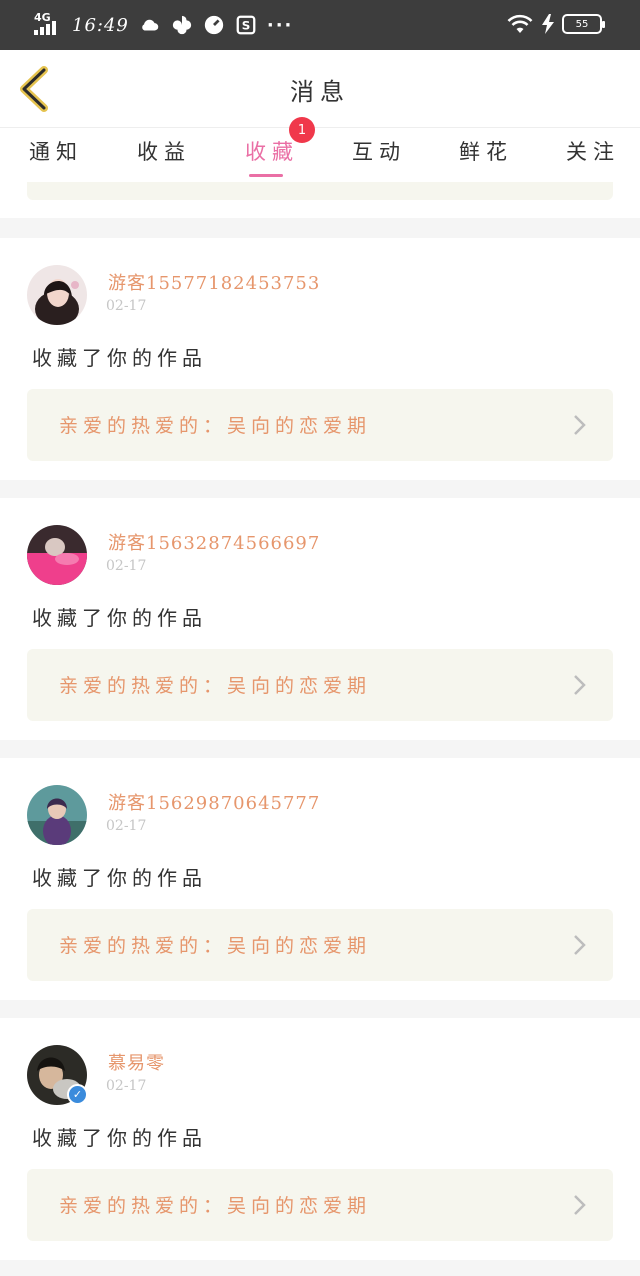  Describe the element at coordinates (486, 151) in the screenshot. I see `tab-flowers: 鲜花` at that location.